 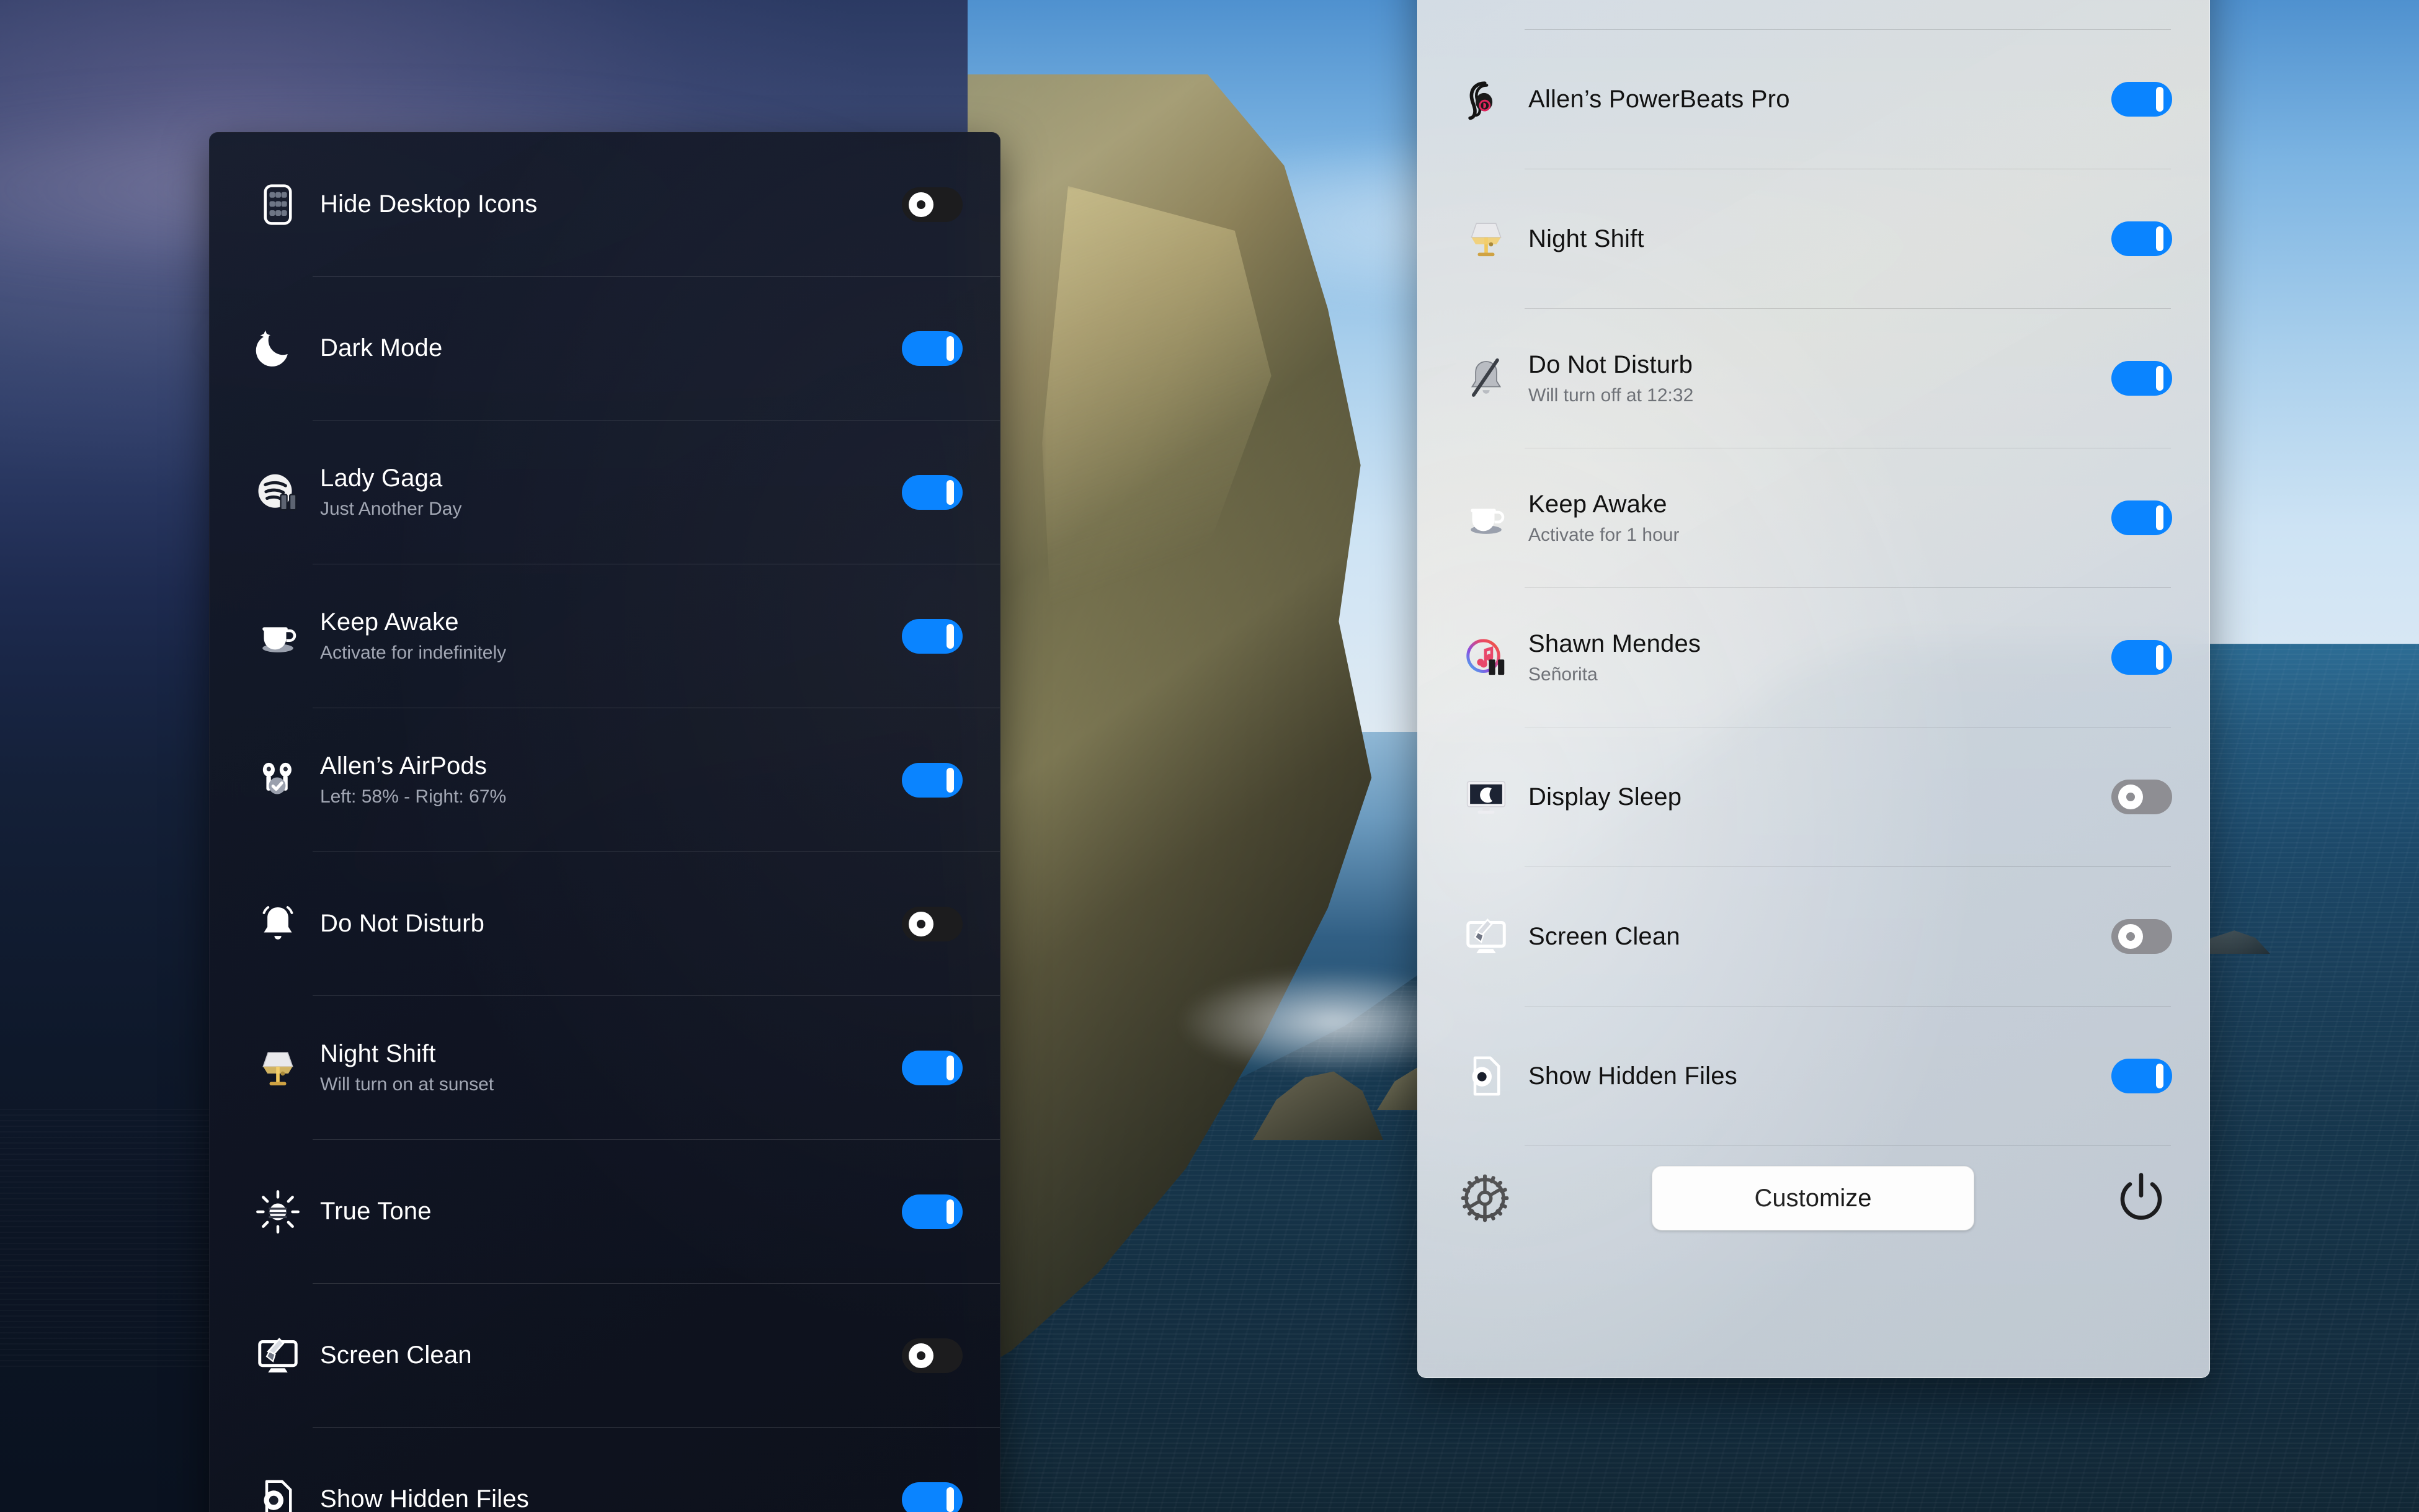 I want to click on row-subtitle: Left: 58% - Right: 67%, so click(x=413, y=796).